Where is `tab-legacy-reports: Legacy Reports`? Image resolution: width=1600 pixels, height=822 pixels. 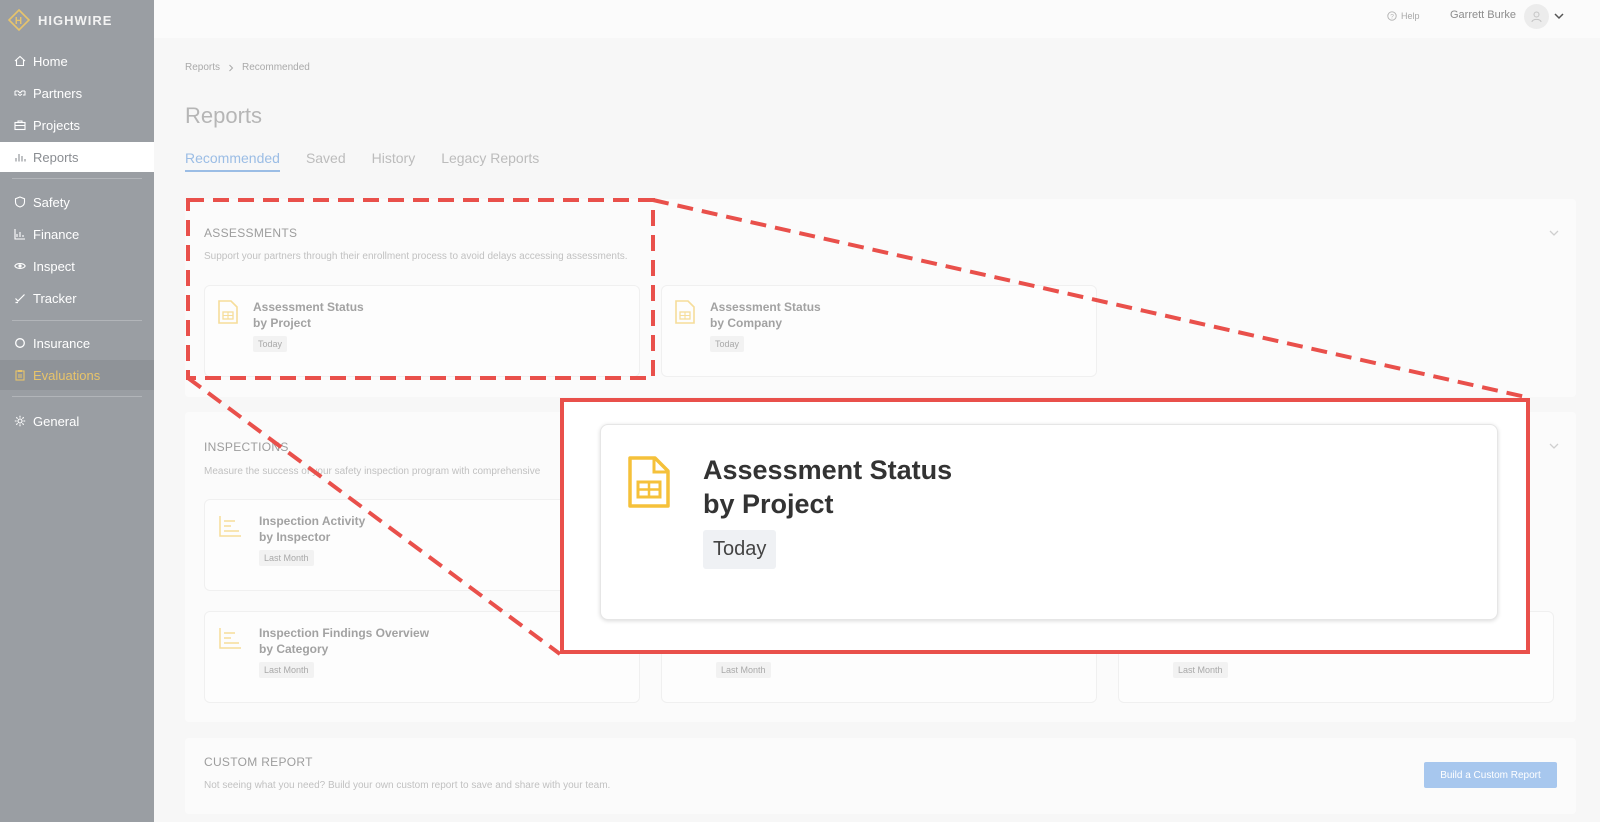
tab-legacy-reports: Legacy Reports is located at coordinates (490, 161).